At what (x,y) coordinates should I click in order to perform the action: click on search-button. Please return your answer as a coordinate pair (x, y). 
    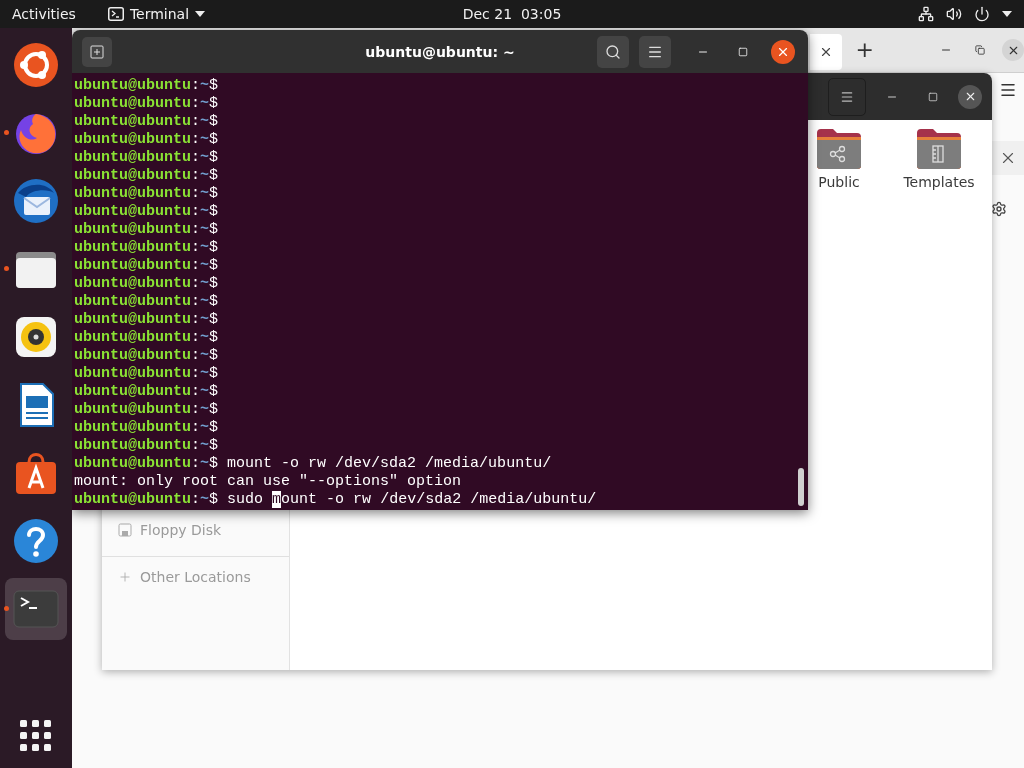
    Looking at the image, I should click on (613, 51).